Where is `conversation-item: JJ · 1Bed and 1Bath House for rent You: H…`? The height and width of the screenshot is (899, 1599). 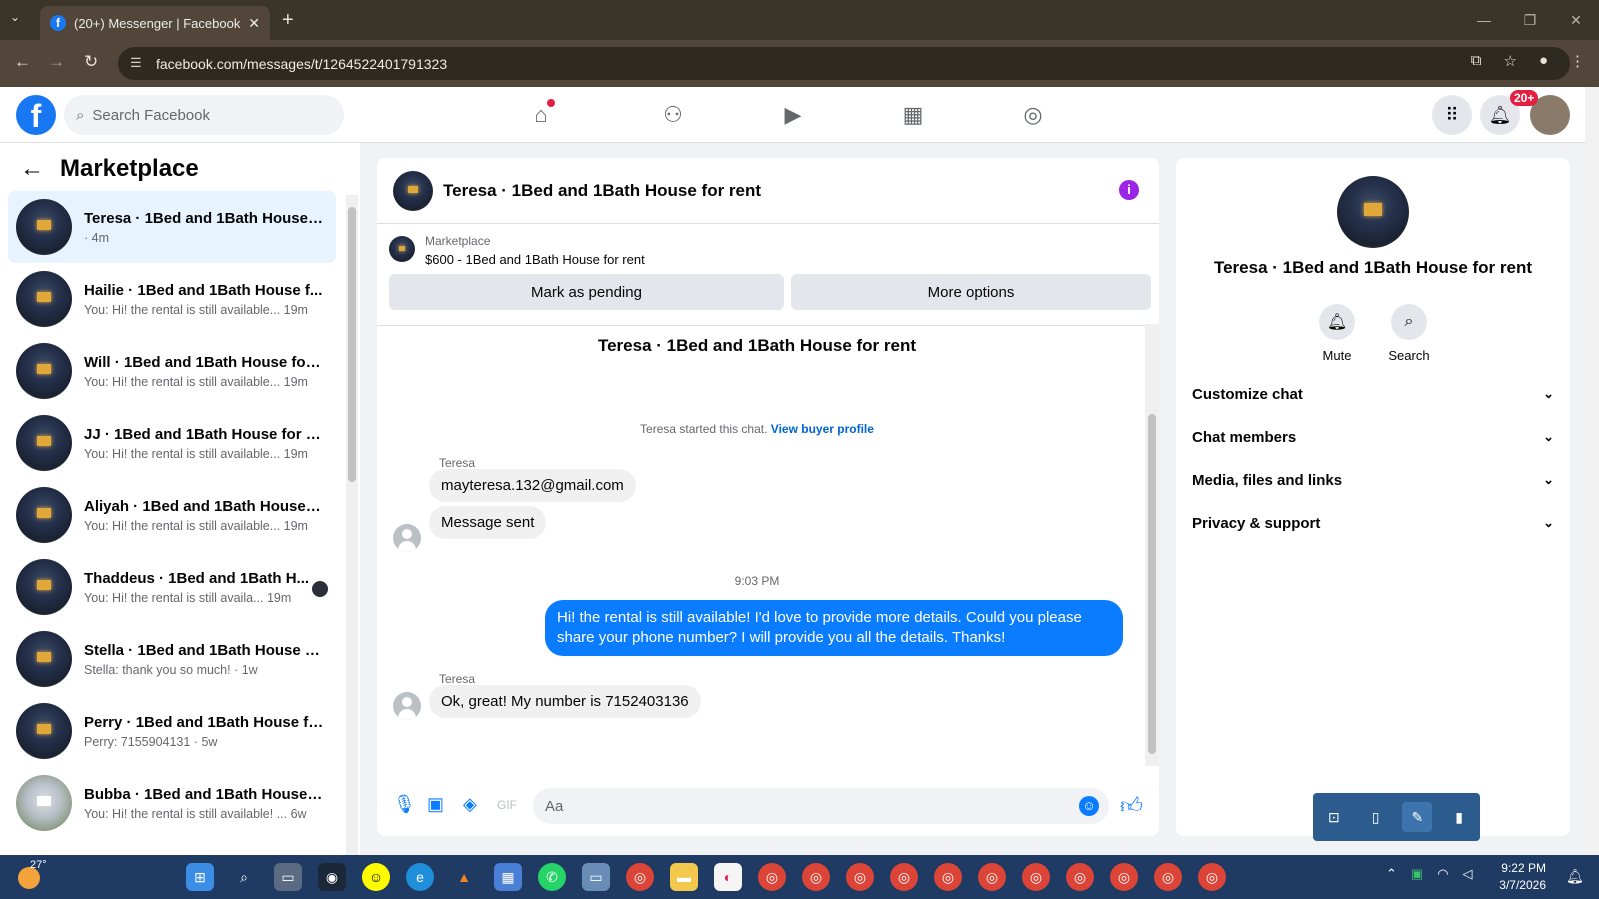 conversation-item: JJ · 1Bed and 1Bath House for rent You: H… is located at coordinates (172, 443).